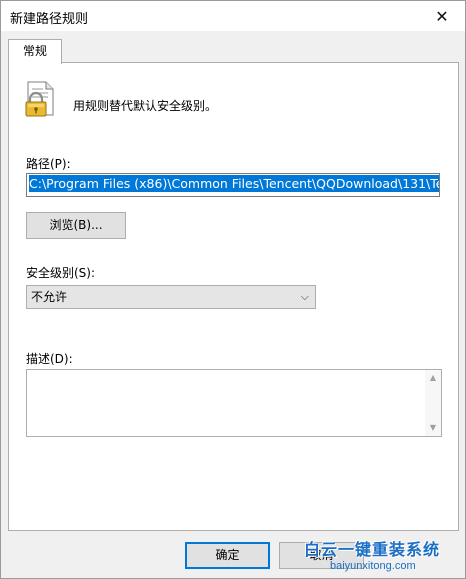  What do you see at coordinates (39, 99) in the screenshot?
I see `lock-document-icon` at bounding box center [39, 99].